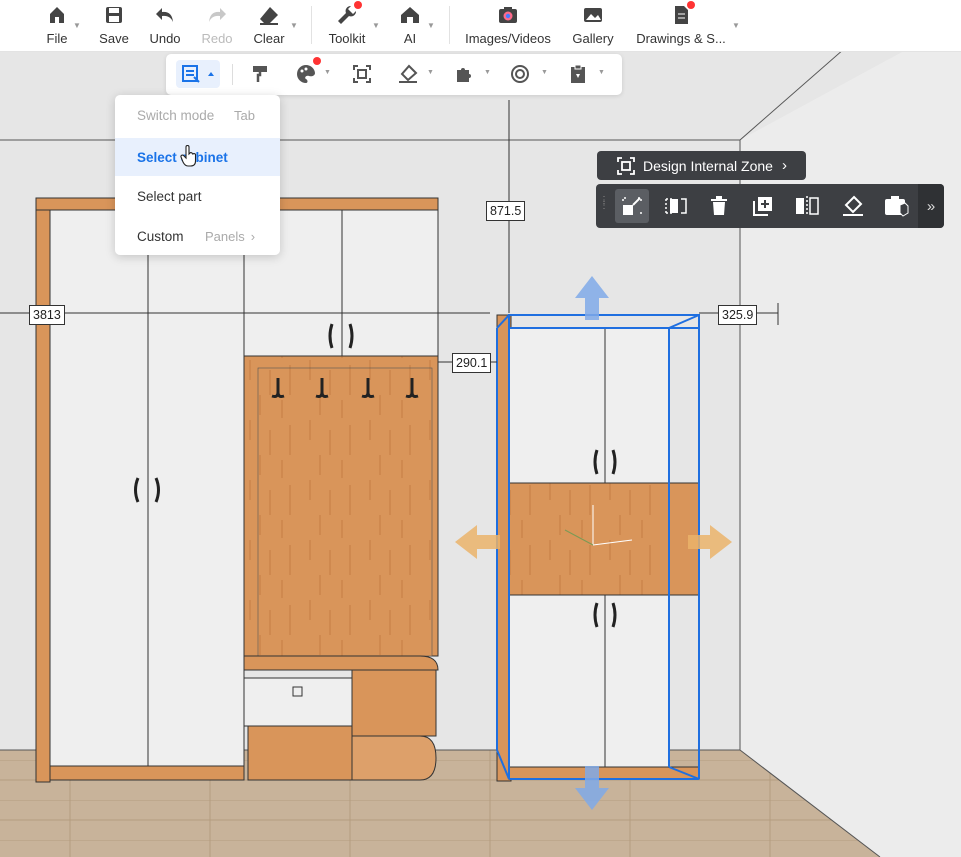 The height and width of the screenshot is (857, 961). What do you see at coordinates (327, 72) in the screenshot?
I see `material-chevron-icon: ▼` at bounding box center [327, 72].